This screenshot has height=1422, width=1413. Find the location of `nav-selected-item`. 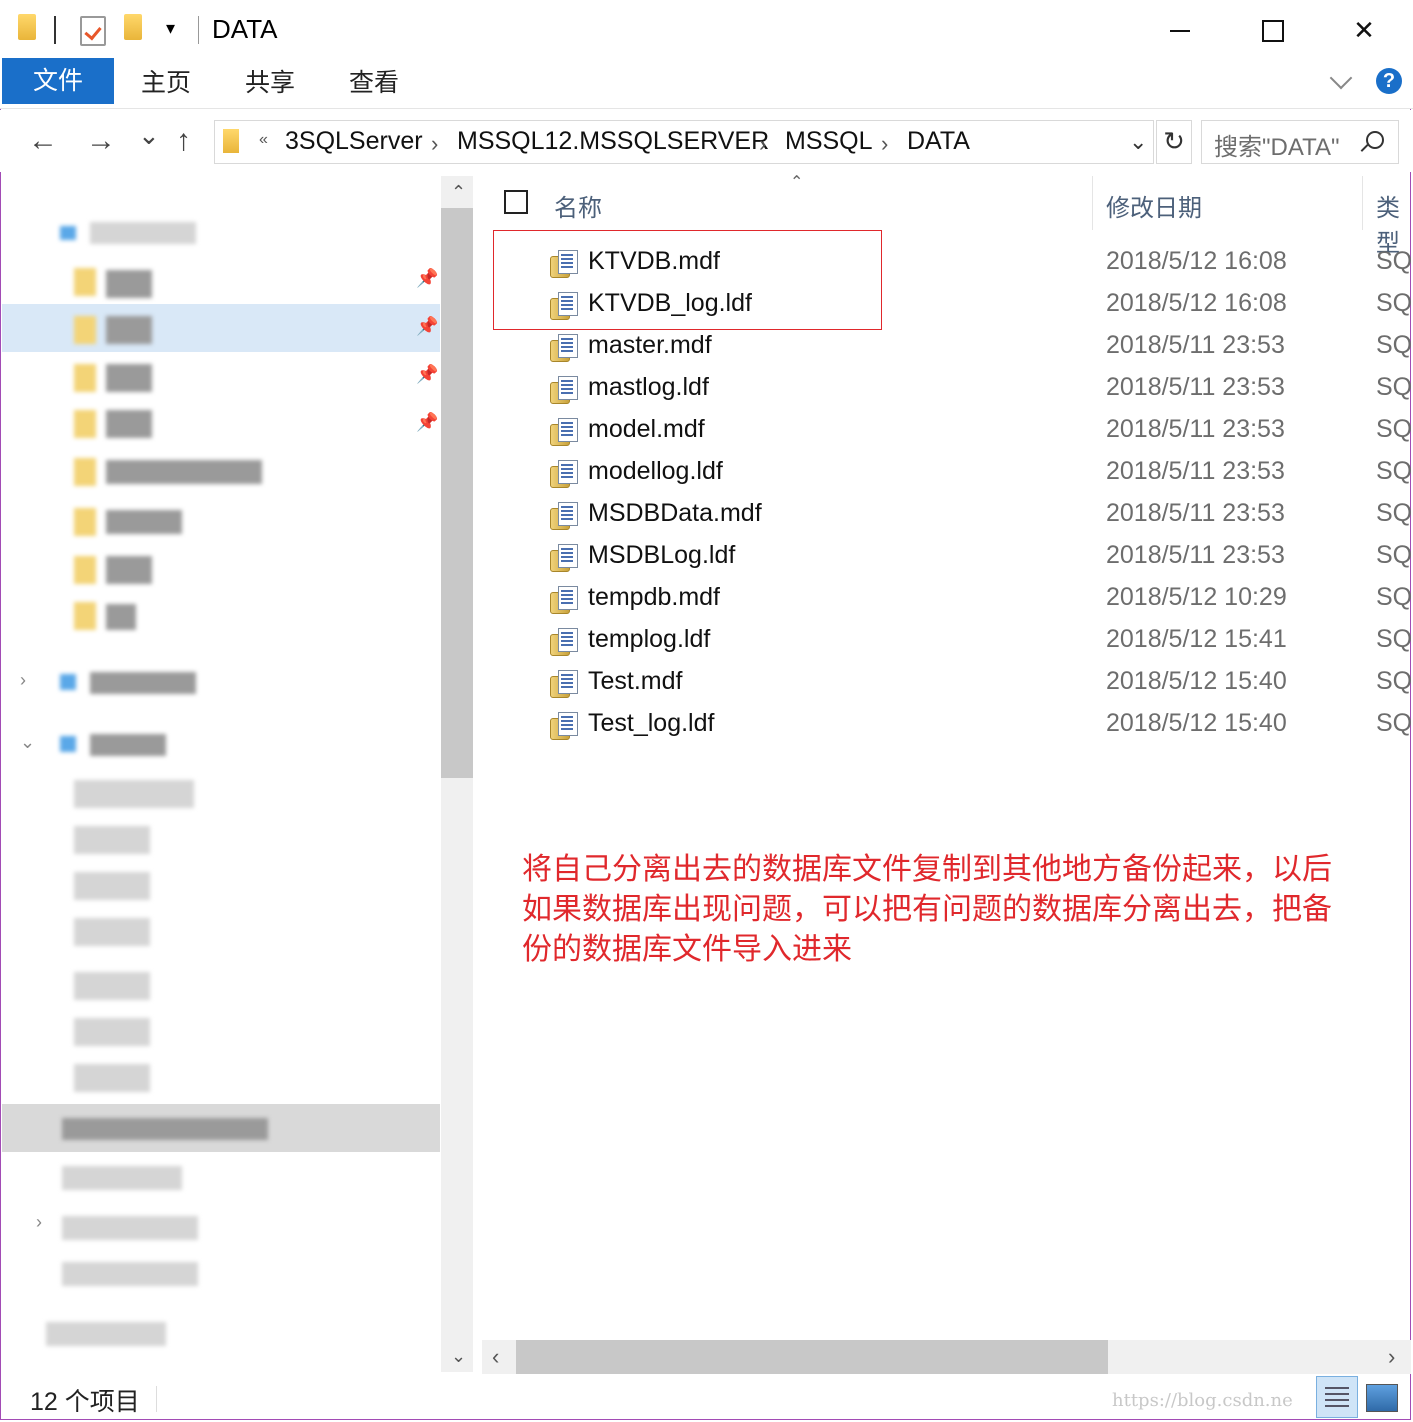

nav-selected-item is located at coordinates (221, 328).